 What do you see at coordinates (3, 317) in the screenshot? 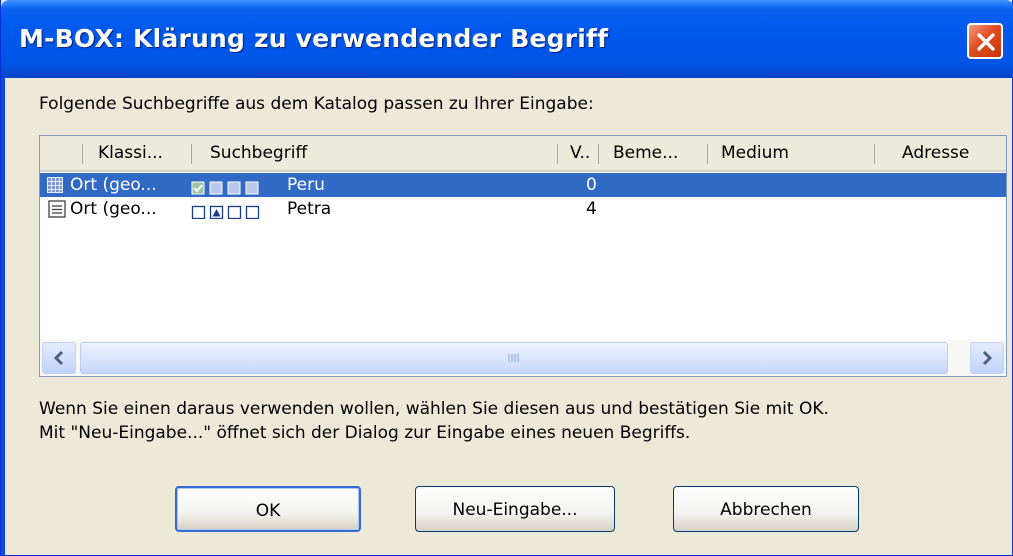
I see `window-border` at bounding box center [3, 317].